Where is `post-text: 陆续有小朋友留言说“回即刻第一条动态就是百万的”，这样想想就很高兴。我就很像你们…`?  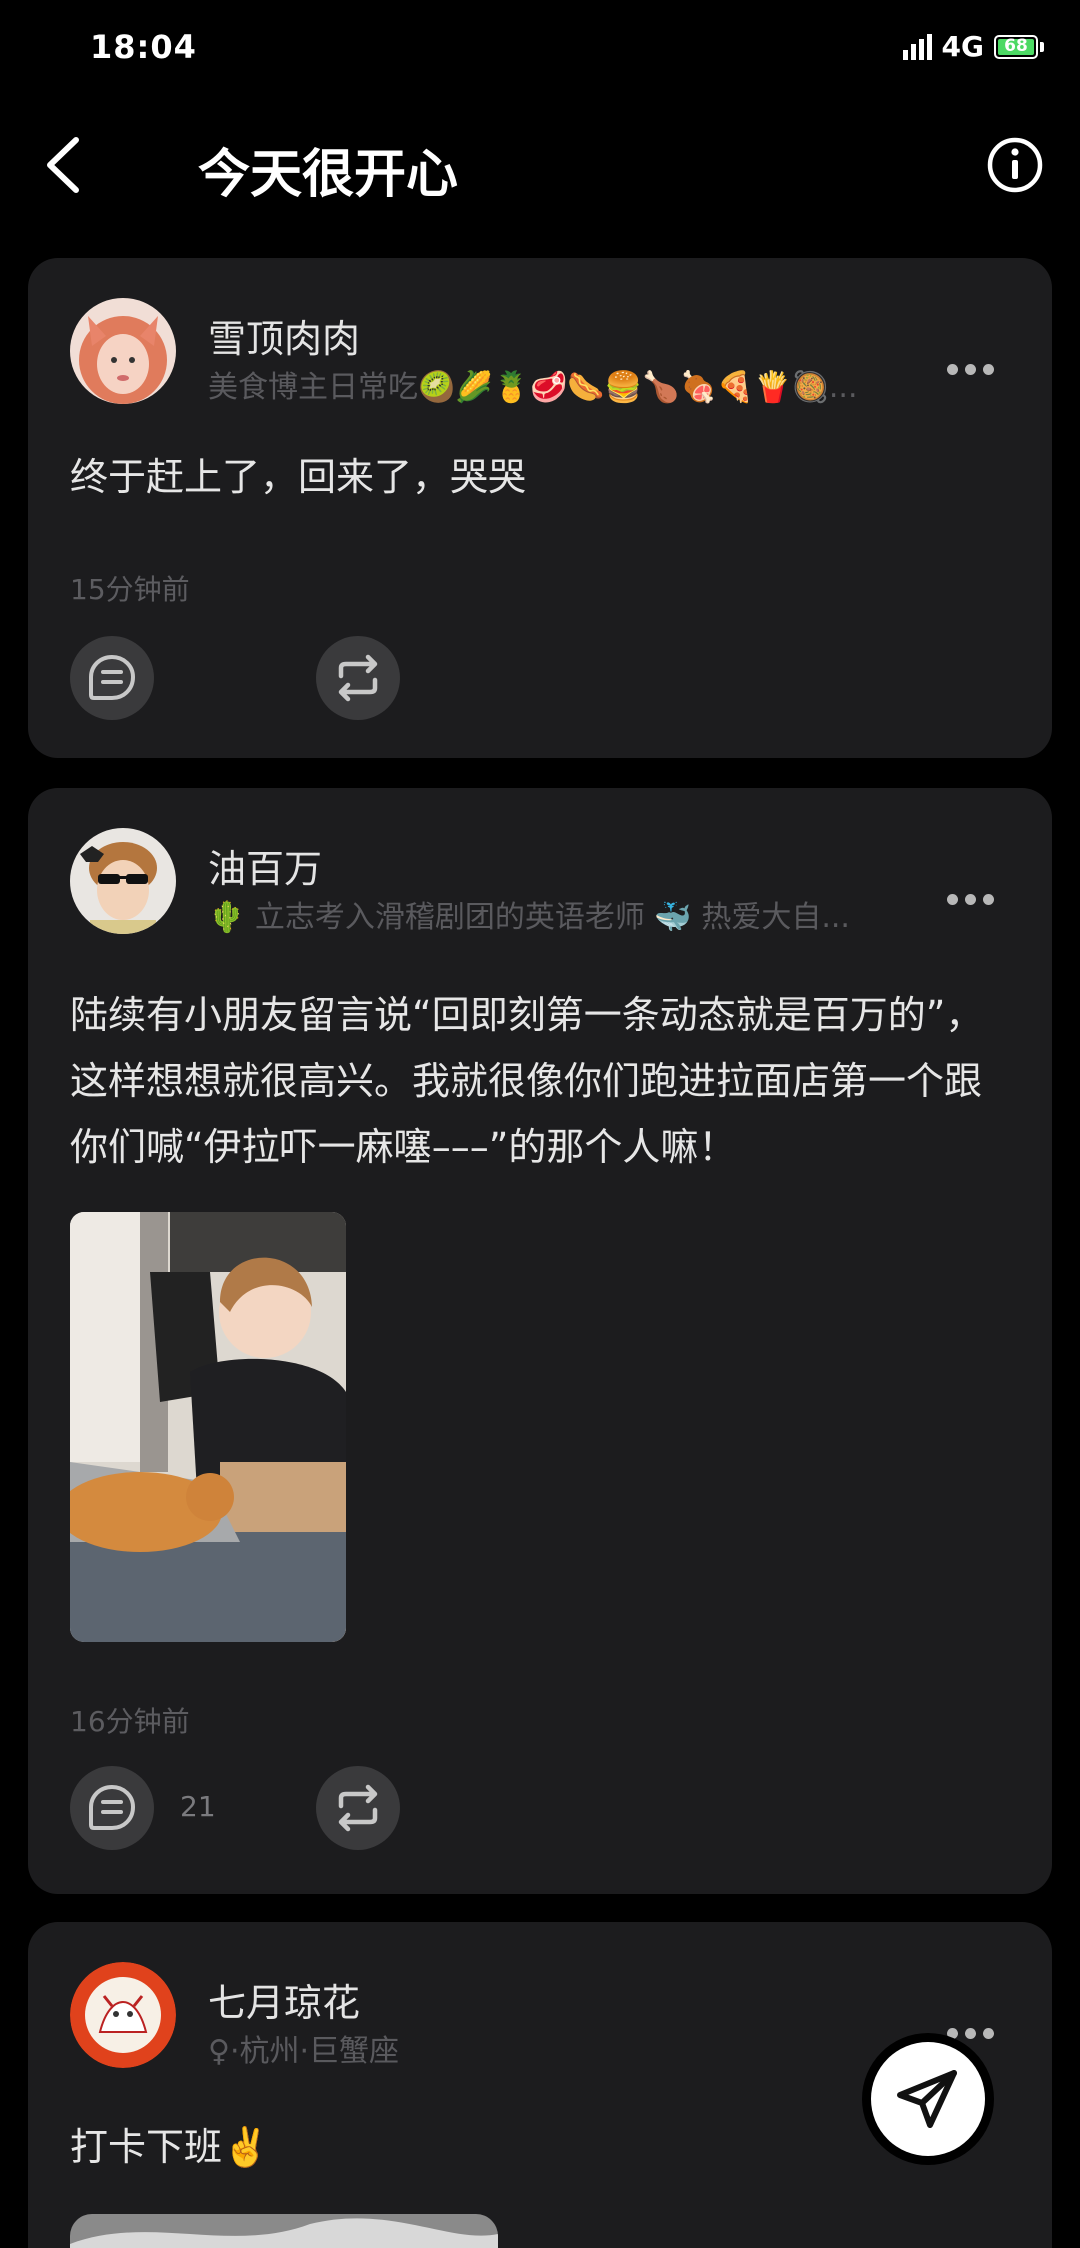
post-text: 陆续有小朋友留言说“回即刻第一条动态就是百万的”，这样想想就很高兴。我就很像你们… is located at coordinates (527, 1081).